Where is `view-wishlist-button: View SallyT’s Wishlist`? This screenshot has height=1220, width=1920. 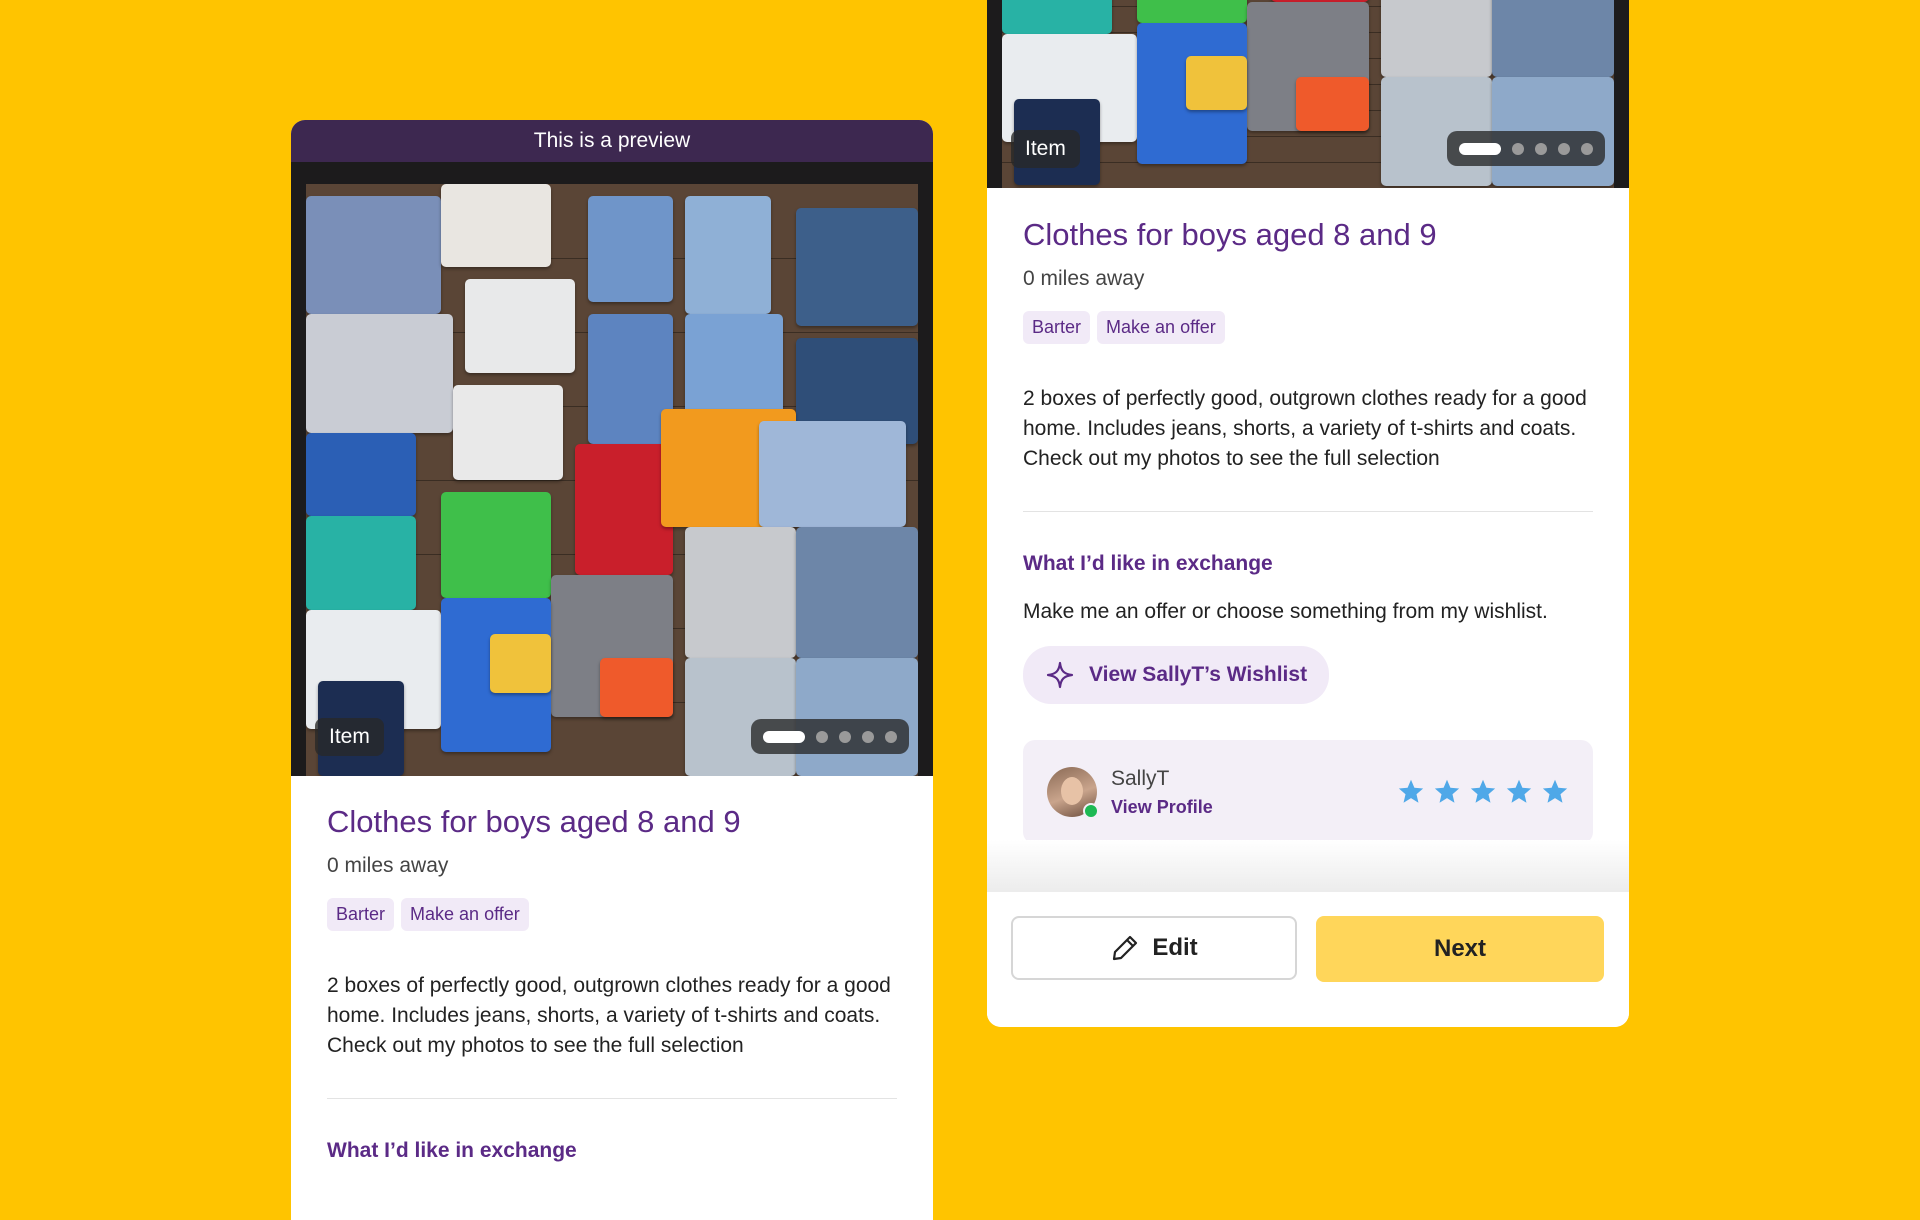
view-wishlist-button: View SallyT’s Wishlist is located at coordinates (1176, 675).